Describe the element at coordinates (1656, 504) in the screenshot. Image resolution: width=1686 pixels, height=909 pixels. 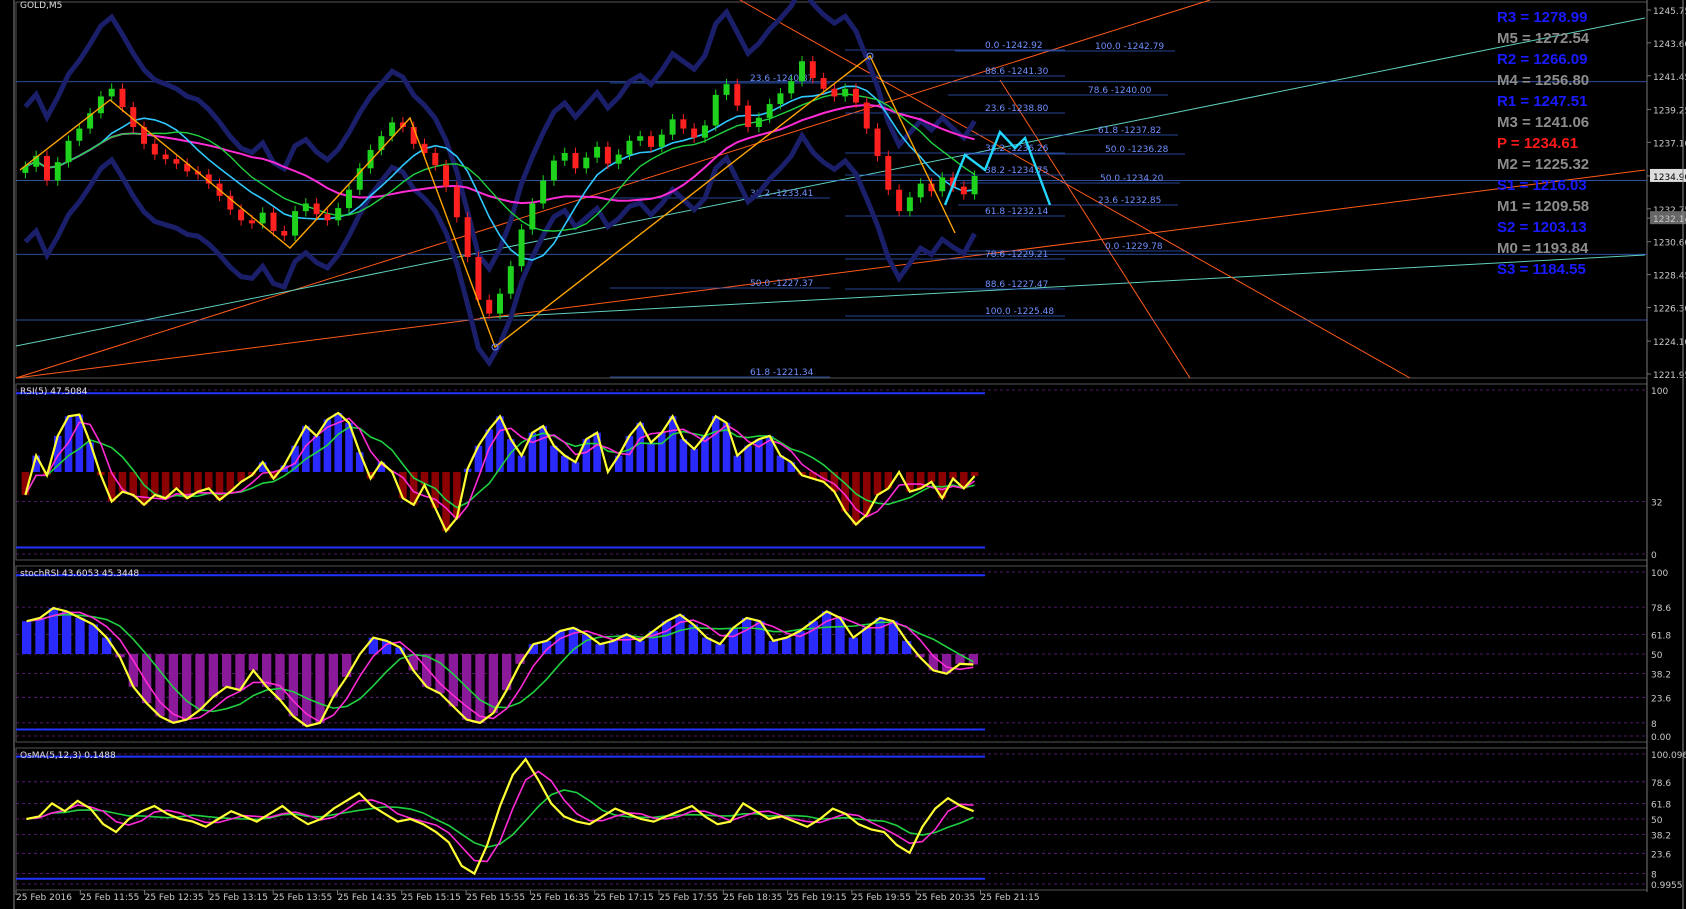
I see `osc-tick-label: 32` at that location.